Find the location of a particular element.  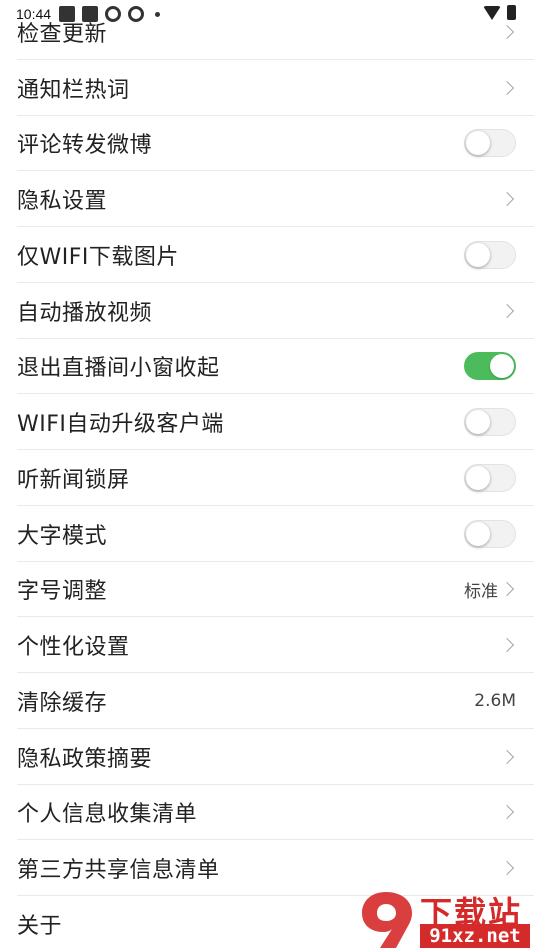

settings-row-label: 评论转发微博 is located at coordinates (85, 146).